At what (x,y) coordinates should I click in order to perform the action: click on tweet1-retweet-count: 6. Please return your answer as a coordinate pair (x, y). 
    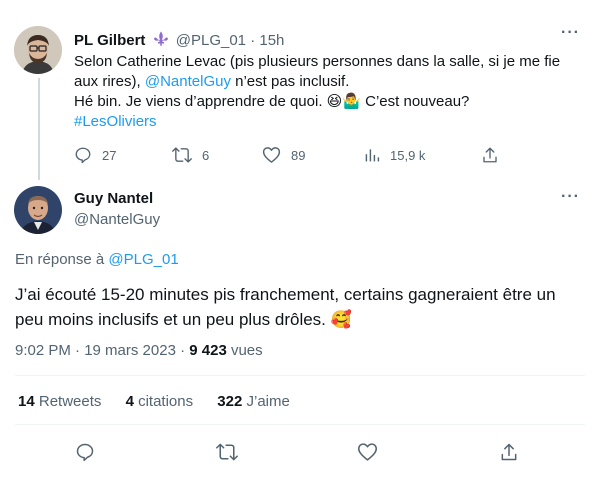
    Looking at the image, I should click on (206, 155).